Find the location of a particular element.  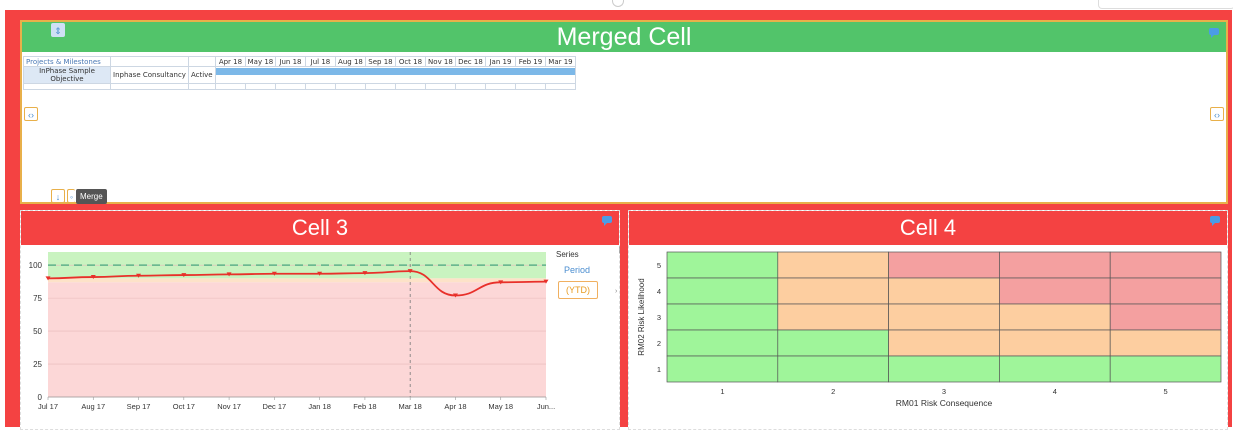

move-up-icon: ⇕ is located at coordinates (58, 30).